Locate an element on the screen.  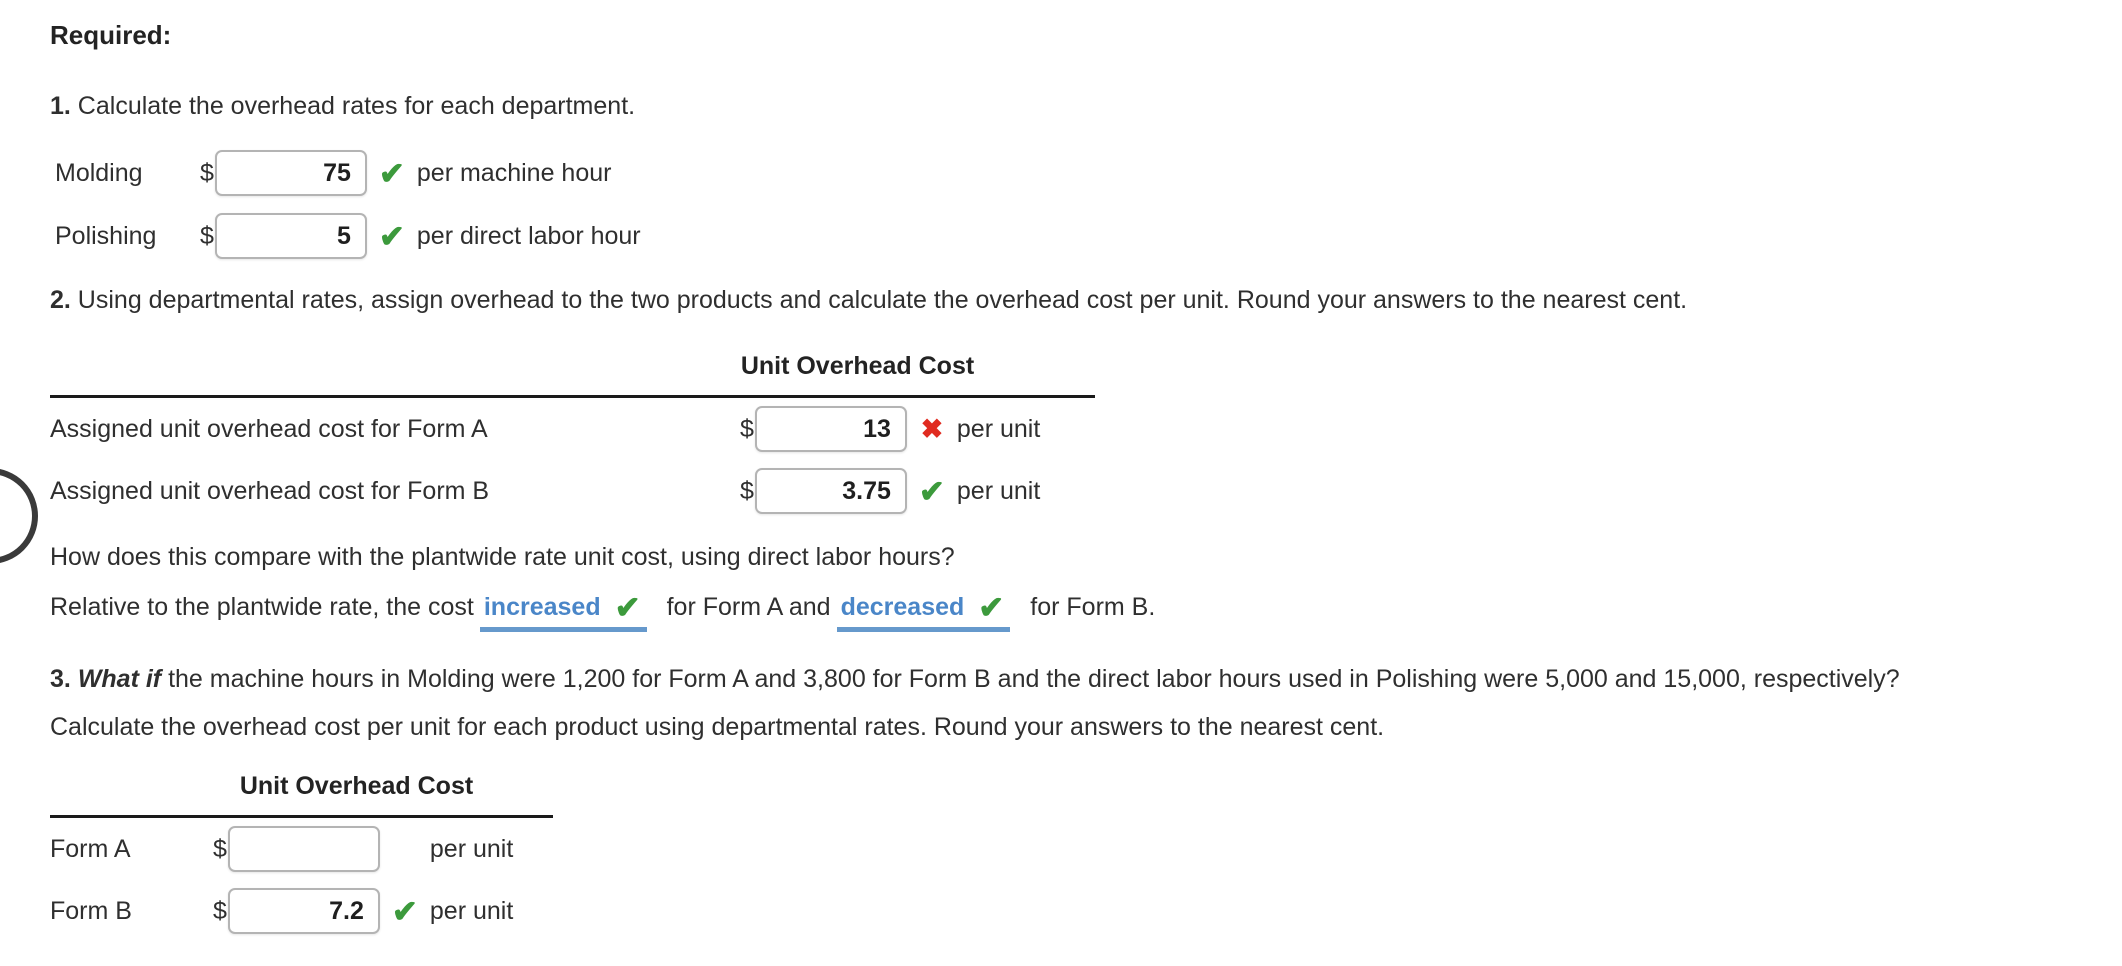
table-row: Form A $ per unit is located at coordinates (301, 849).